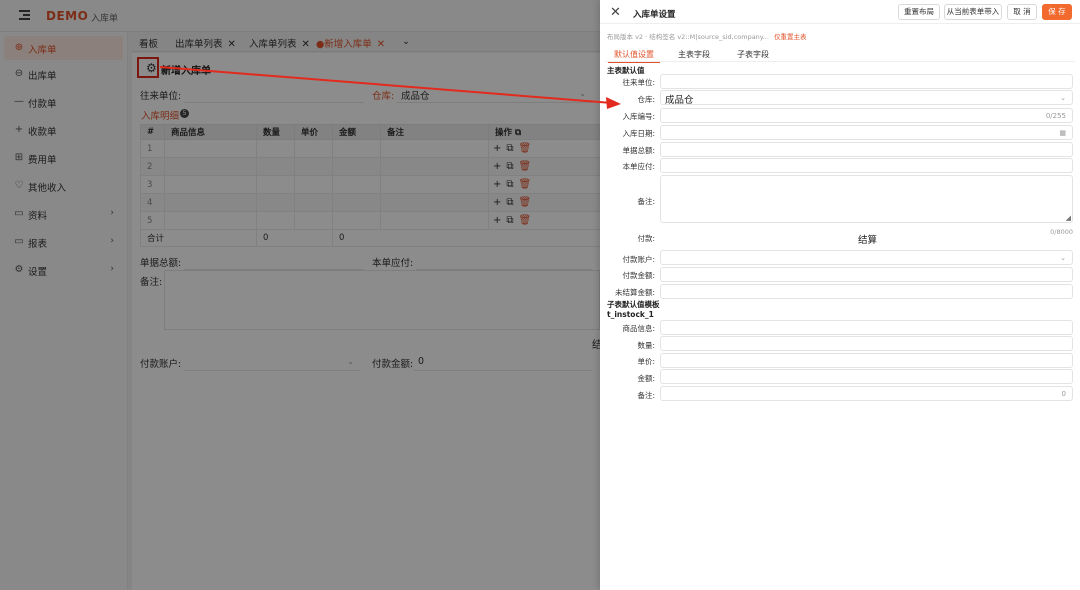 The image size is (1080, 590). I want to click on field-label: 金额:, so click(646, 378).